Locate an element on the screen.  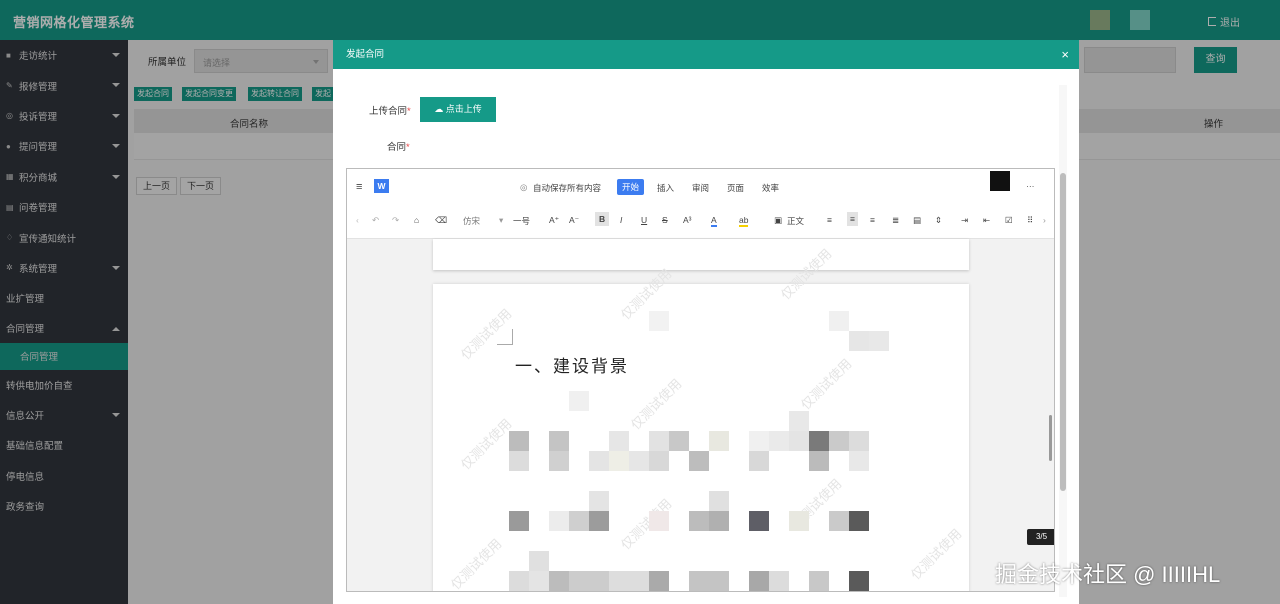
tab-start: 开始 is located at coordinates (631, 187).